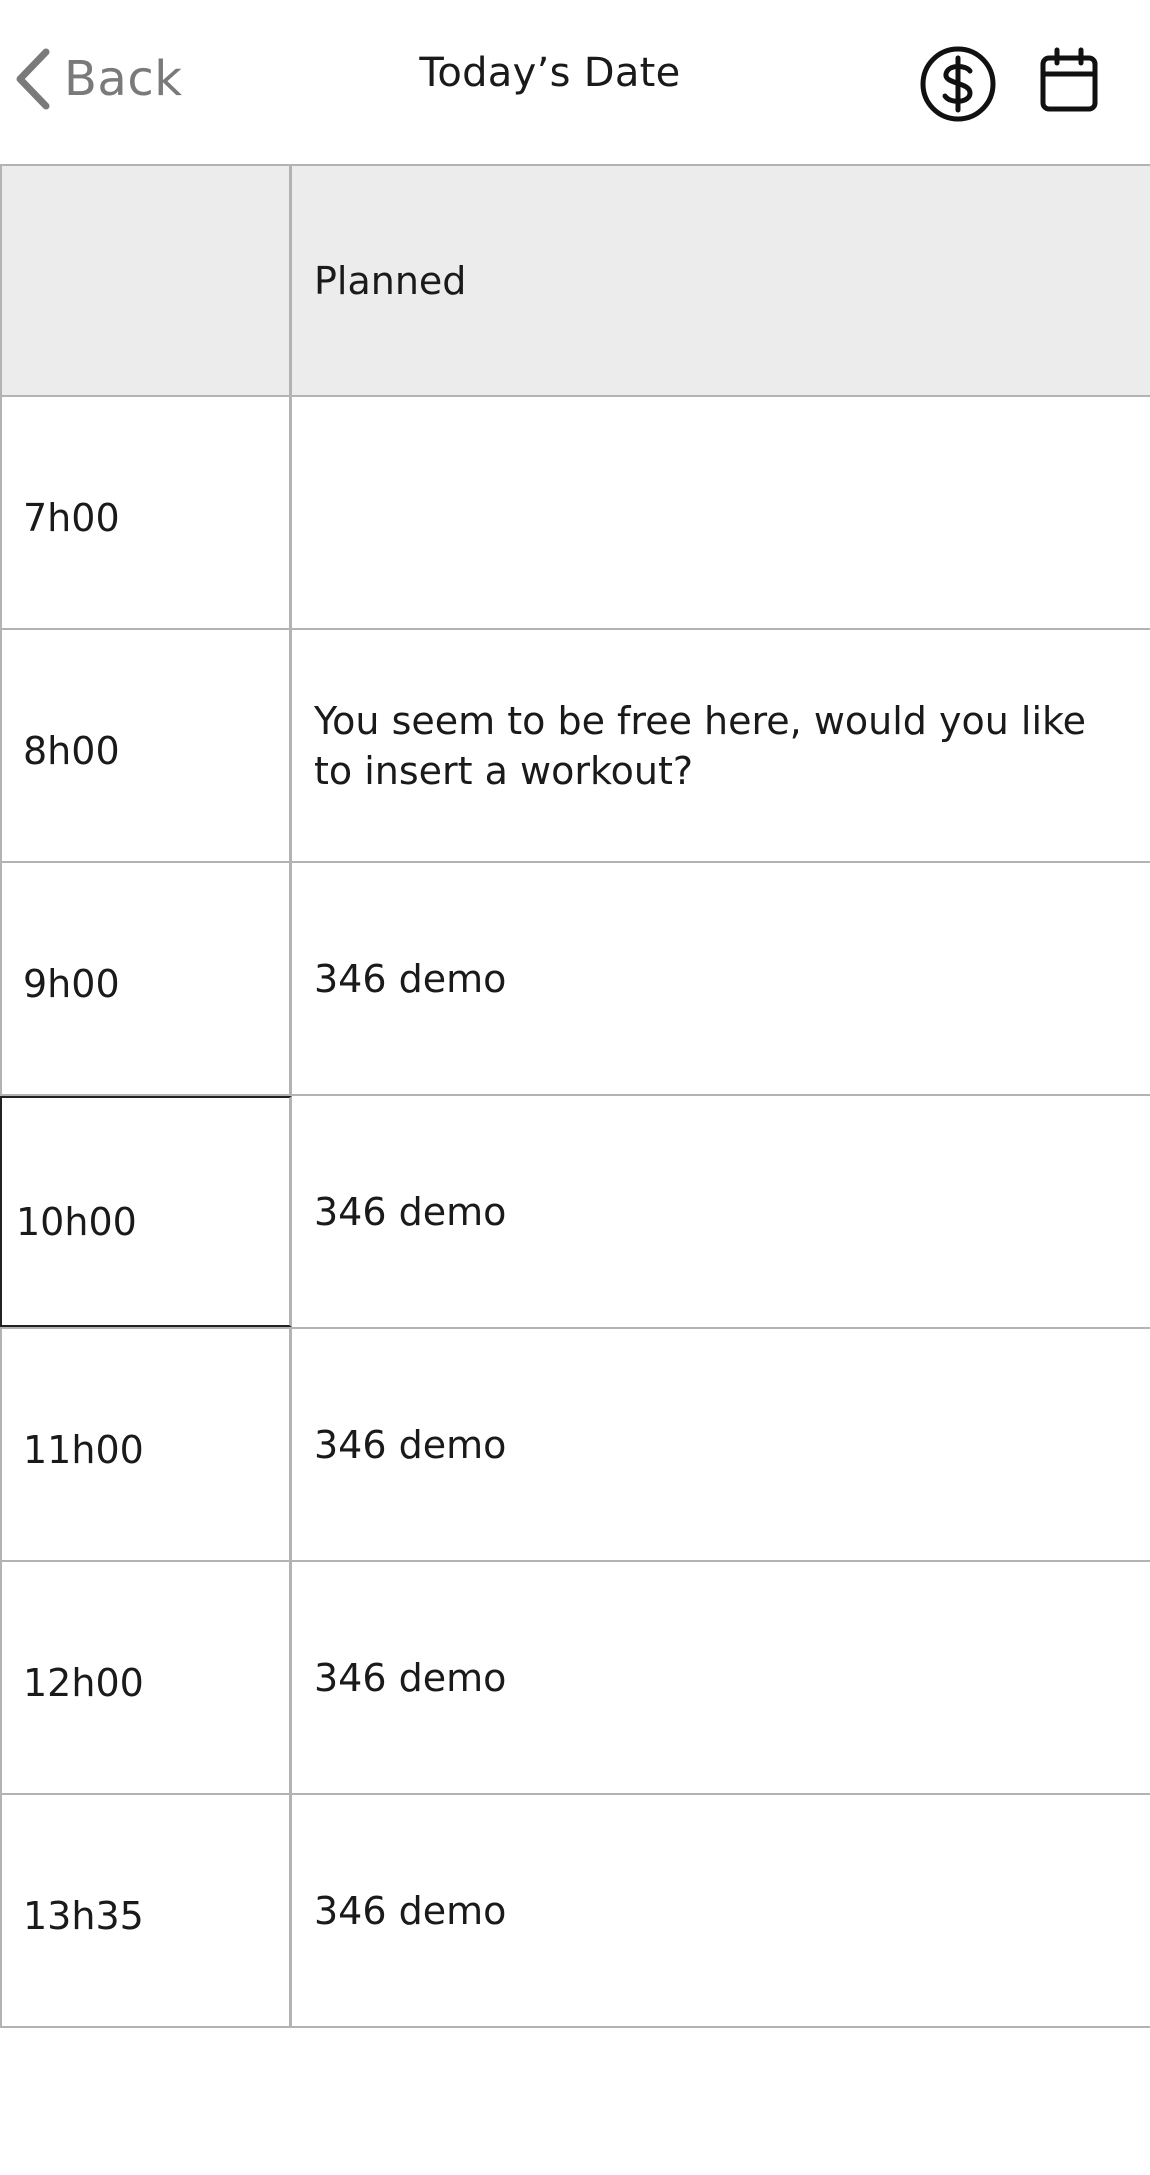 The image size is (1150, 2175). Describe the element at coordinates (390, 280) in the screenshot. I see `planned-column-header: Planned` at that location.